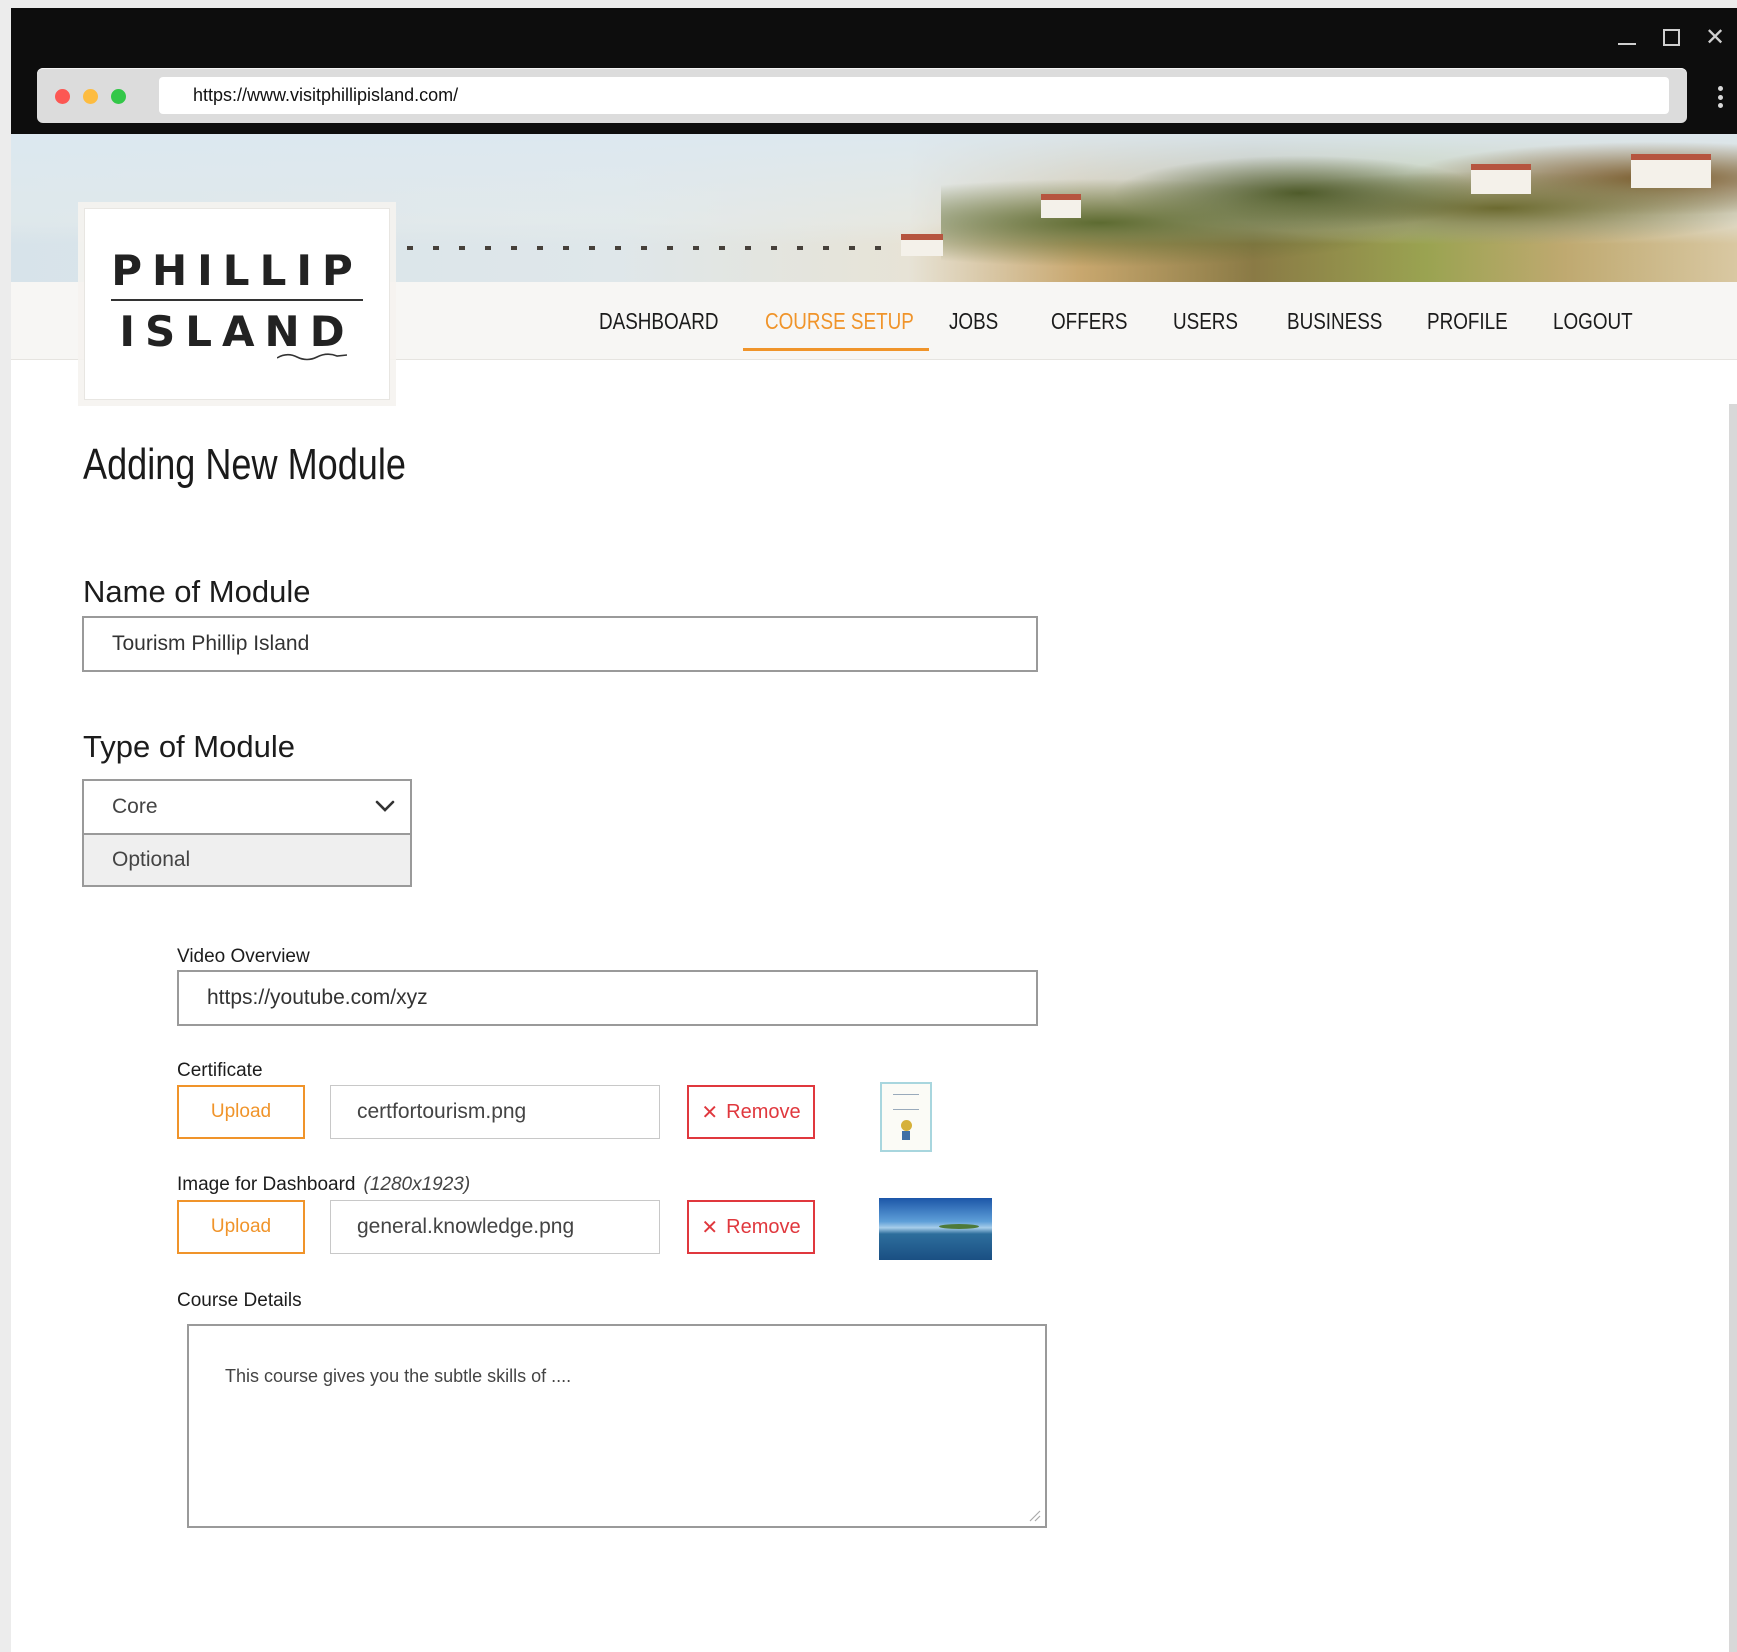 The image size is (1737, 1652). Describe the element at coordinates (1089, 321) in the screenshot. I see `nav-offers: OFFERS` at that location.